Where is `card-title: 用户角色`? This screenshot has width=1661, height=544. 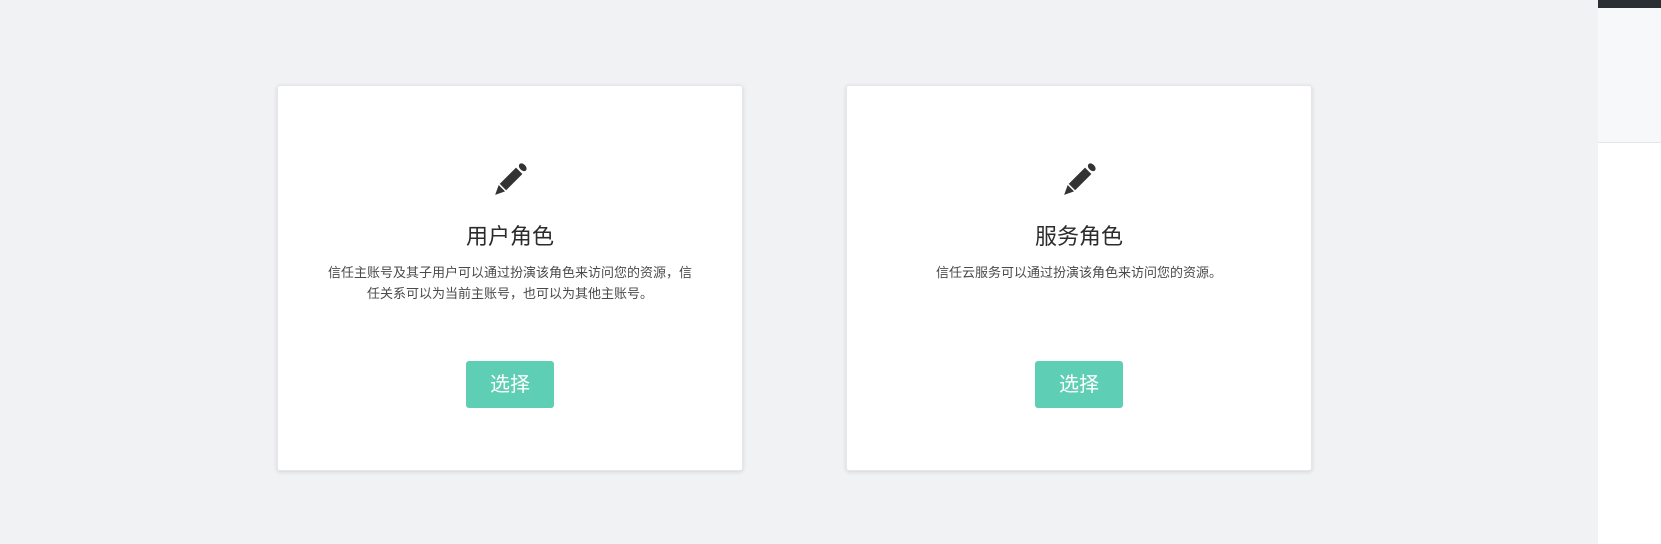 card-title: 用户角色 is located at coordinates (509, 237).